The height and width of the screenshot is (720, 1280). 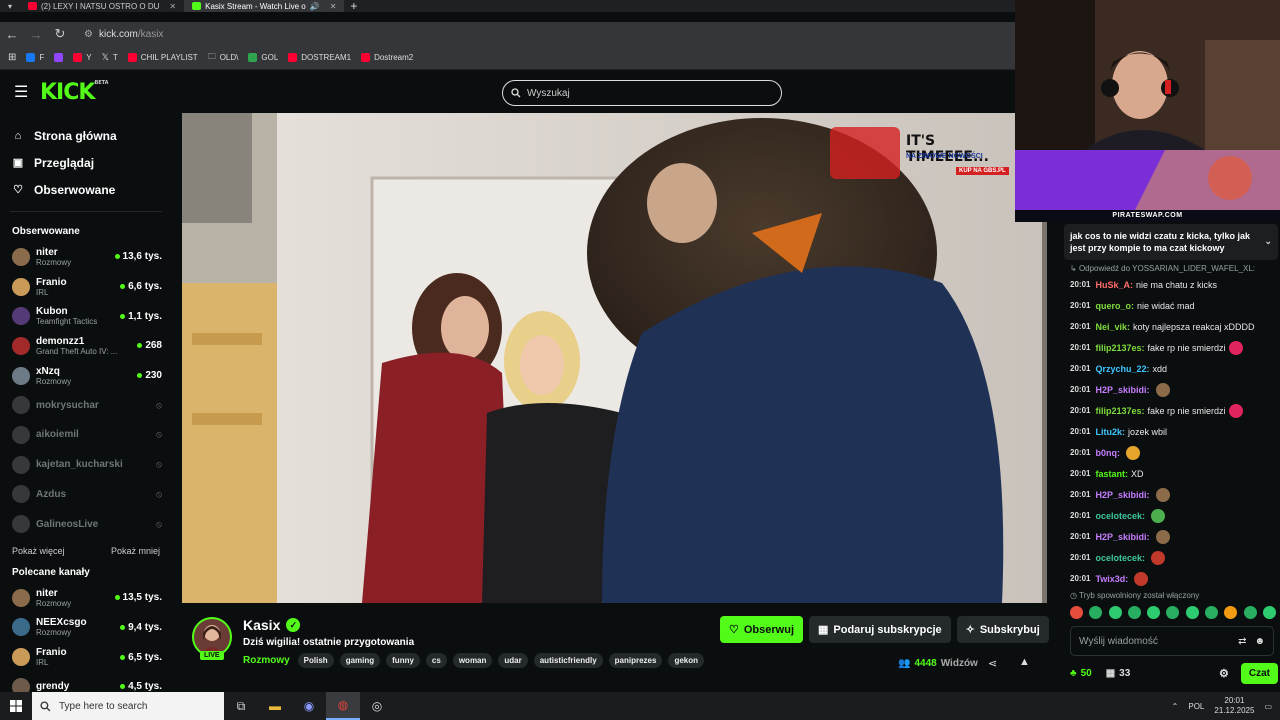 I want to click on stream-tag: funny, so click(x=403, y=660).